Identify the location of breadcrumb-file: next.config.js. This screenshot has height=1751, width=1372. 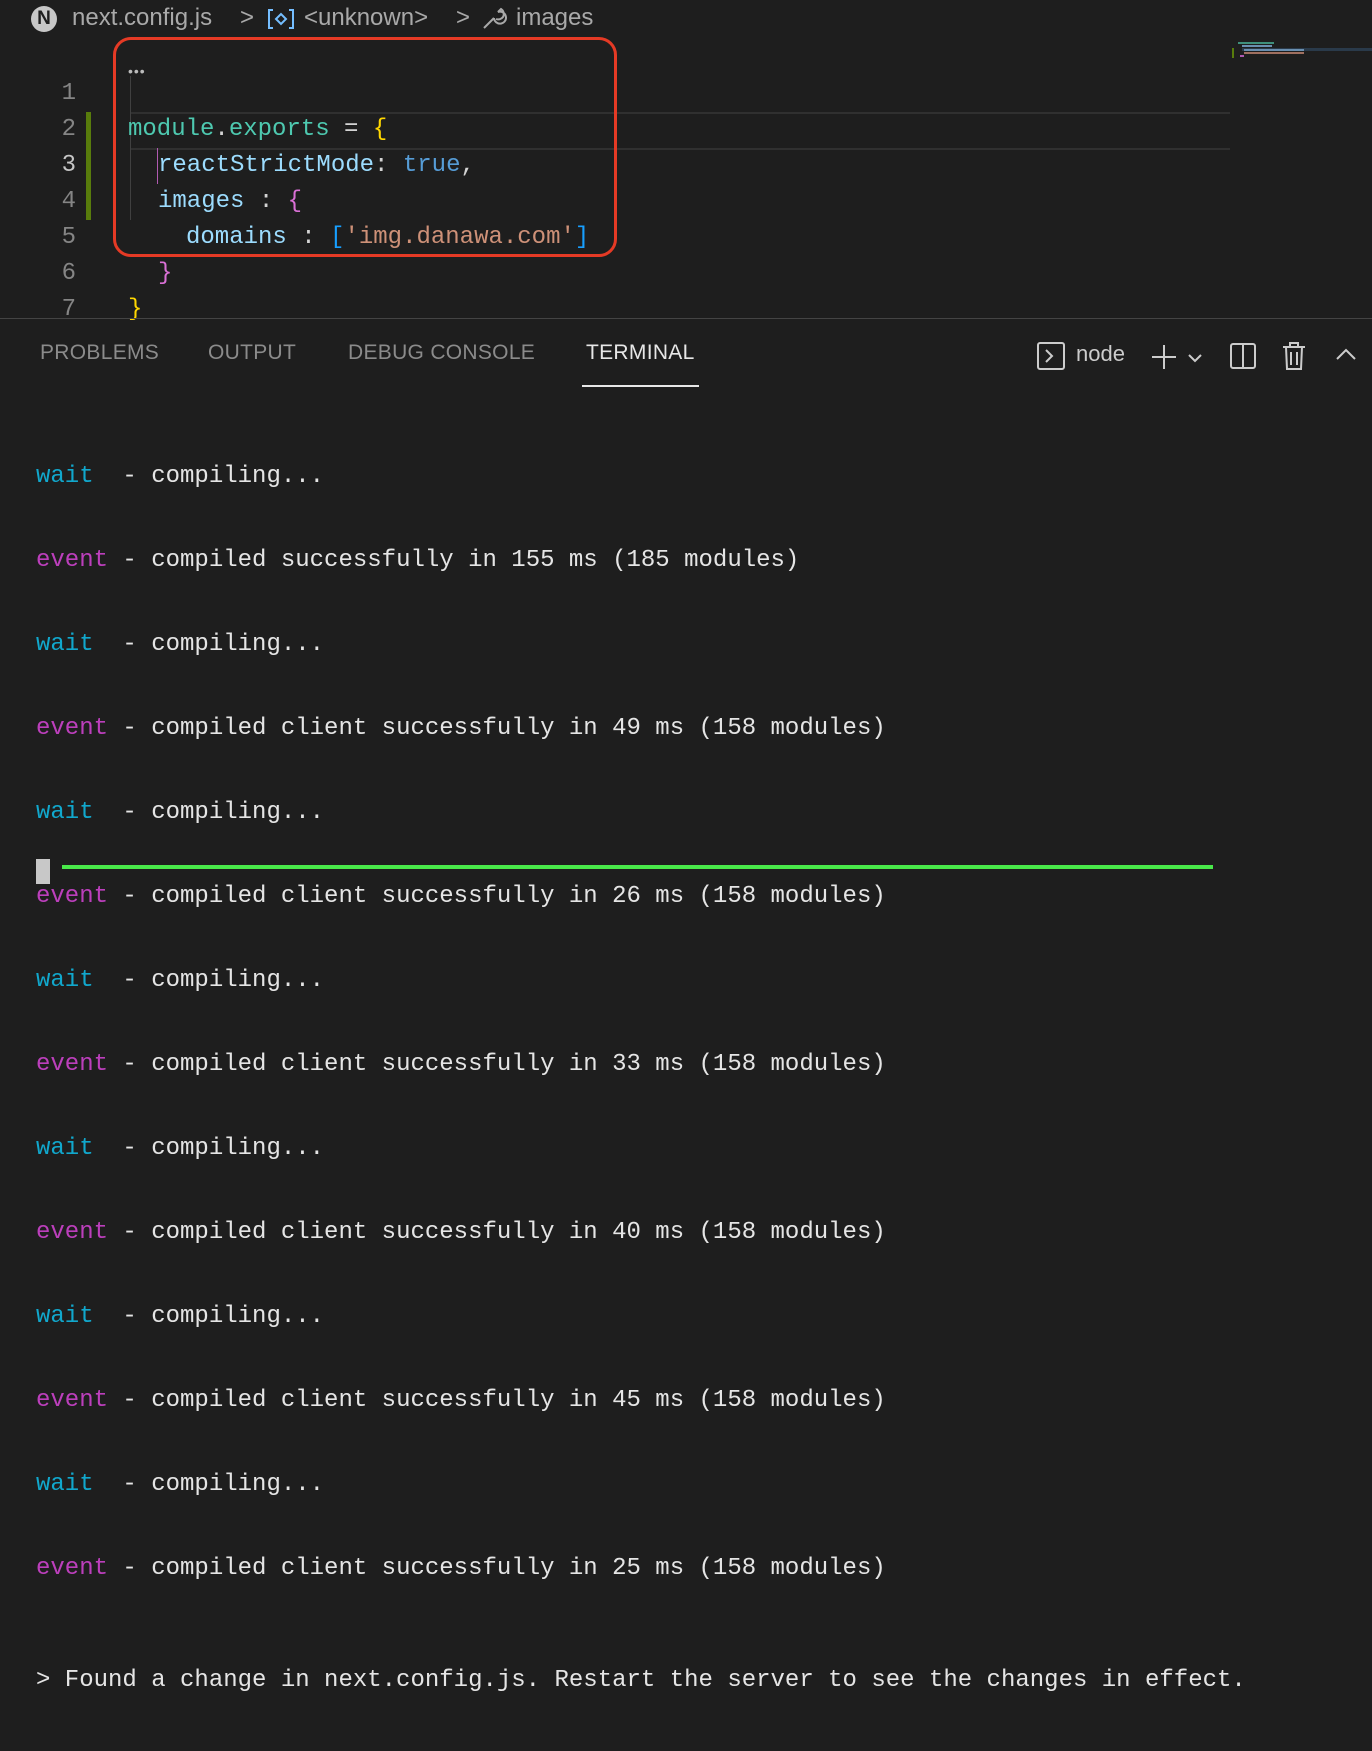
(142, 18).